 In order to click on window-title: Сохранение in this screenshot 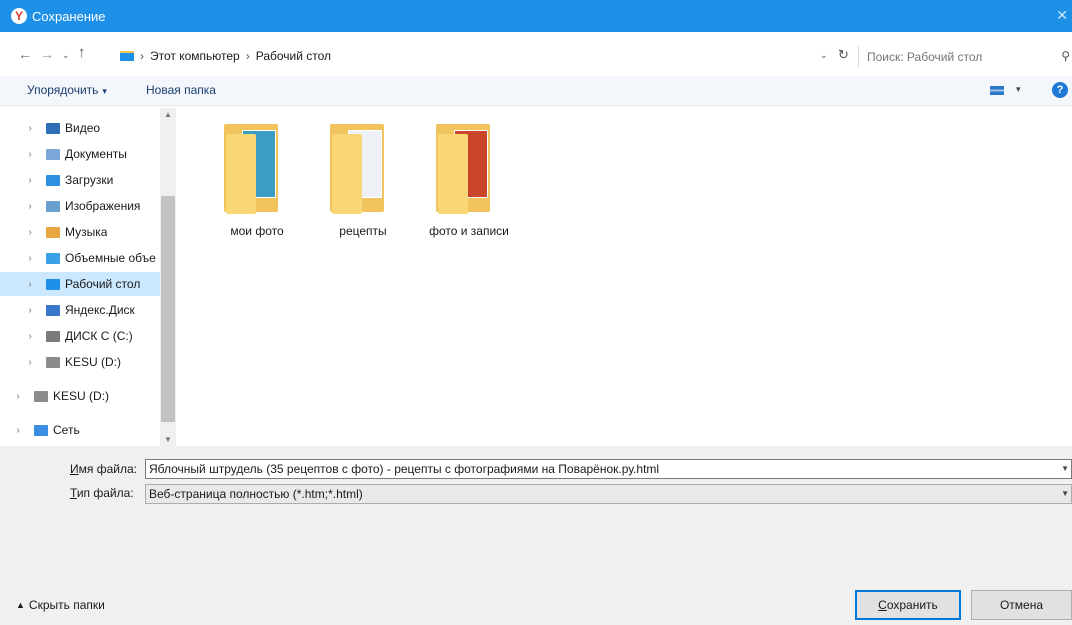, I will do `click(69, 16)`.